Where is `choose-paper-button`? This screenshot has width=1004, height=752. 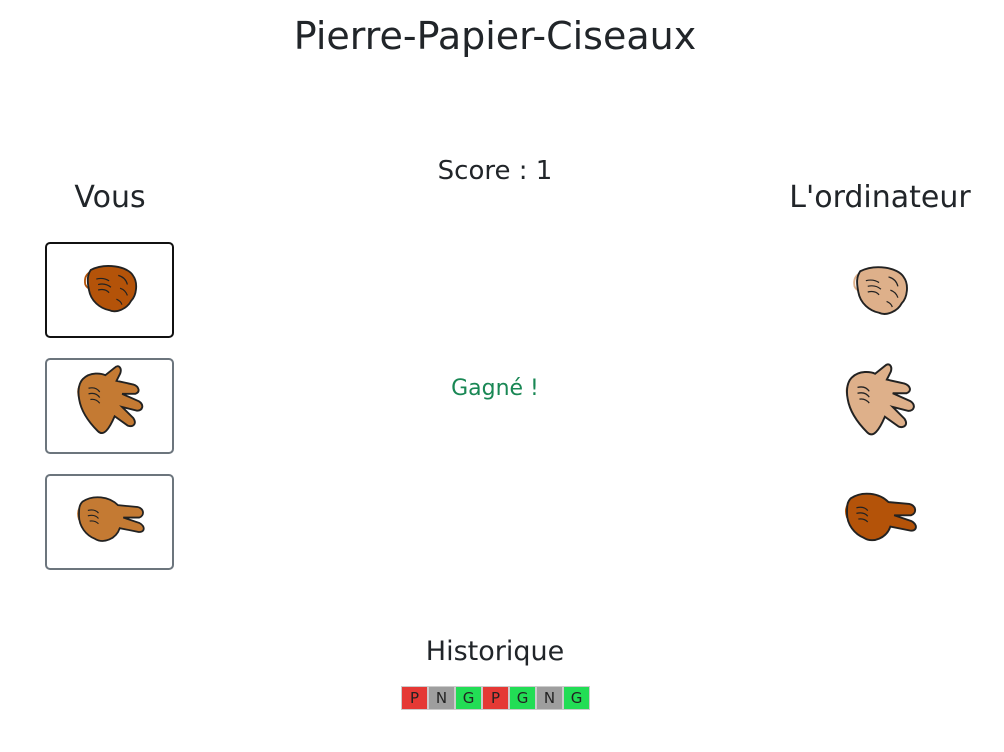
choose-paper-button is located at coordinates (109, 406).